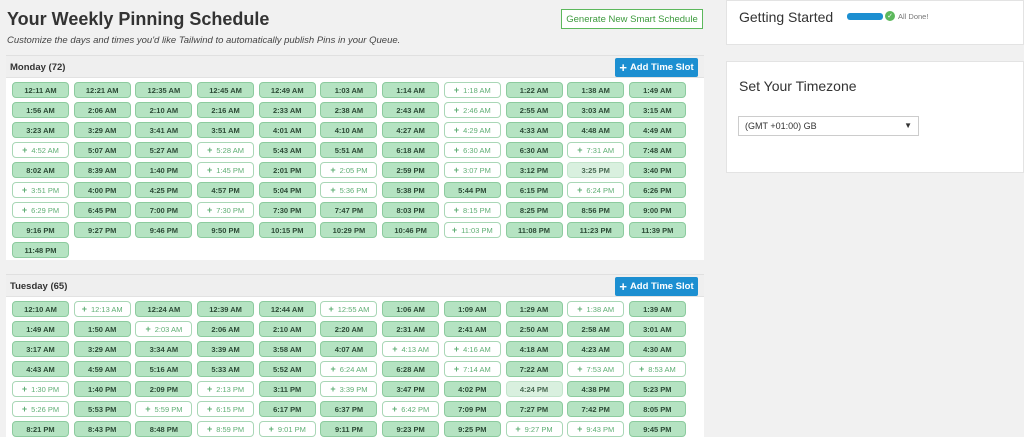 This screenshot has width=1024, height=437. Describe the element at coordinates (472, 349) in the screenshot. I see `time-slot-empty: +4:16 AM` at that location.